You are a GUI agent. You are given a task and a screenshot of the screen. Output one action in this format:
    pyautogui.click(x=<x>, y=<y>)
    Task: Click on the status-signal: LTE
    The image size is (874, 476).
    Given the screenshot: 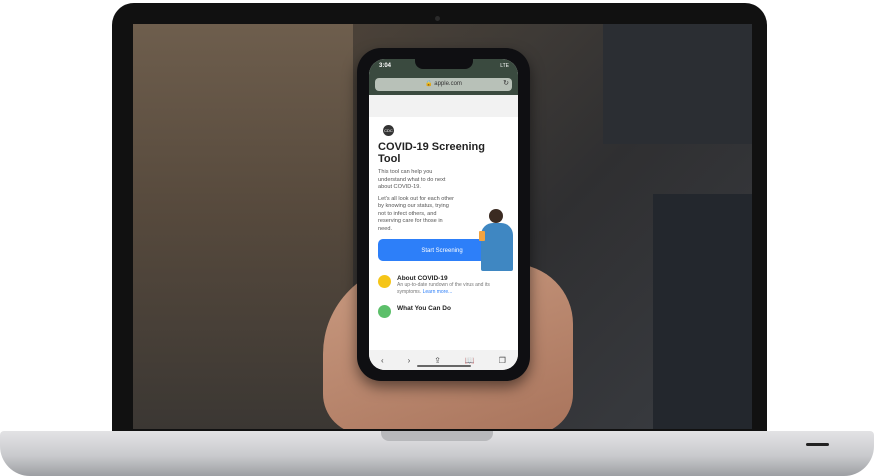 What is the action you would take?
    pyautogui.click(x=504, y=66)
    